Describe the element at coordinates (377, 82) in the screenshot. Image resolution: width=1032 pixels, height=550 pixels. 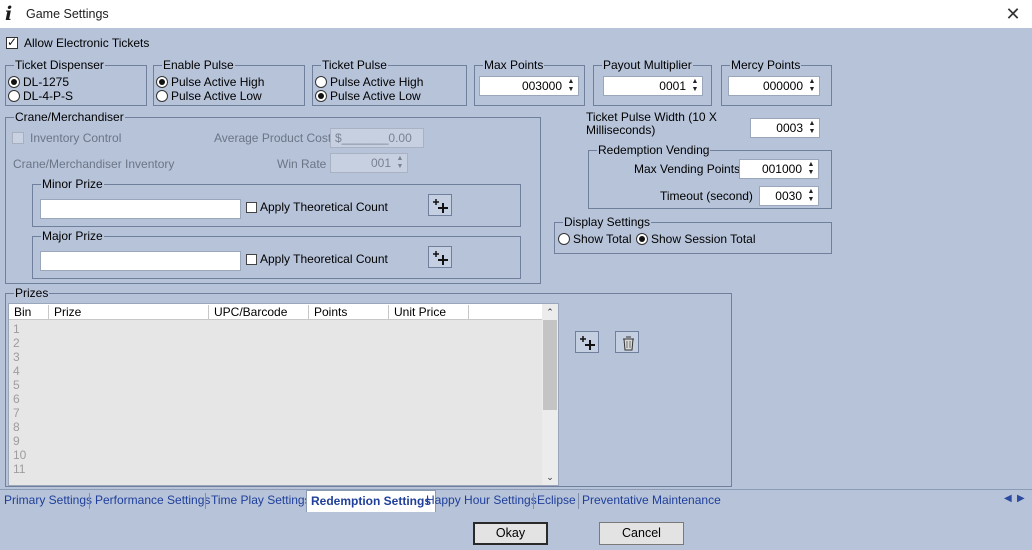
I see `ticket-pulse-high-label: Pulse Active High` at that location.